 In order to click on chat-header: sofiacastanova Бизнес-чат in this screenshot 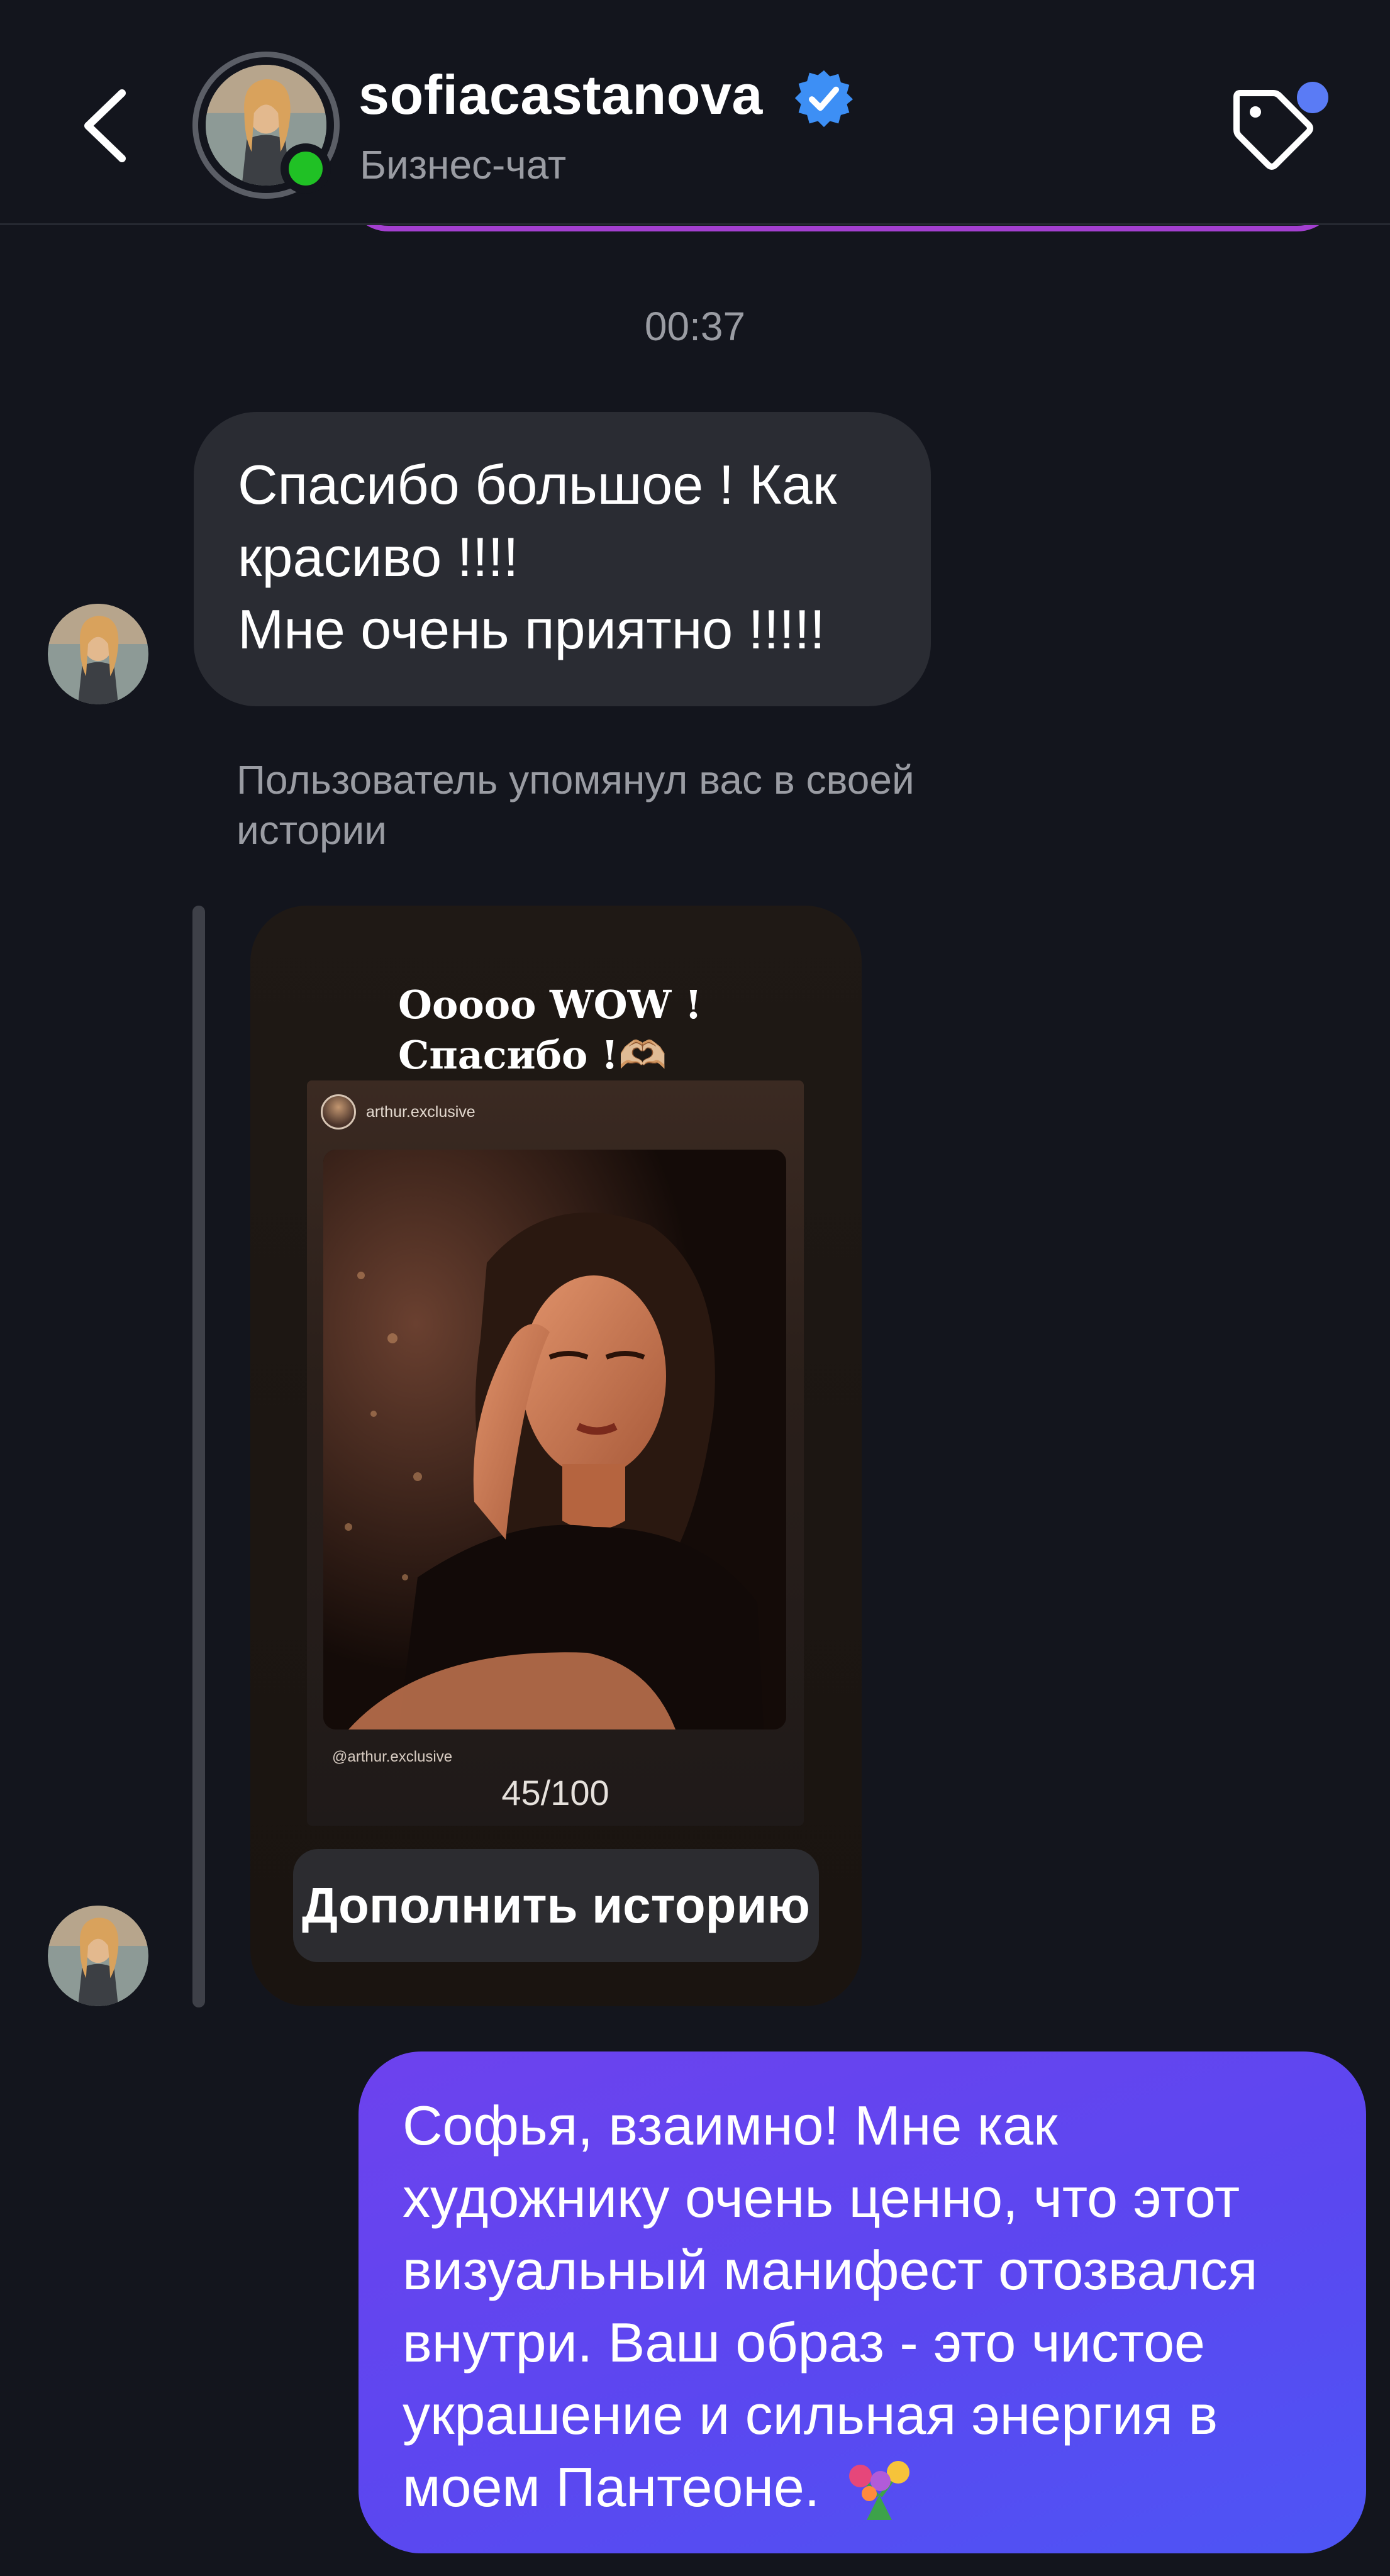, I will do `click(695, 112)`.